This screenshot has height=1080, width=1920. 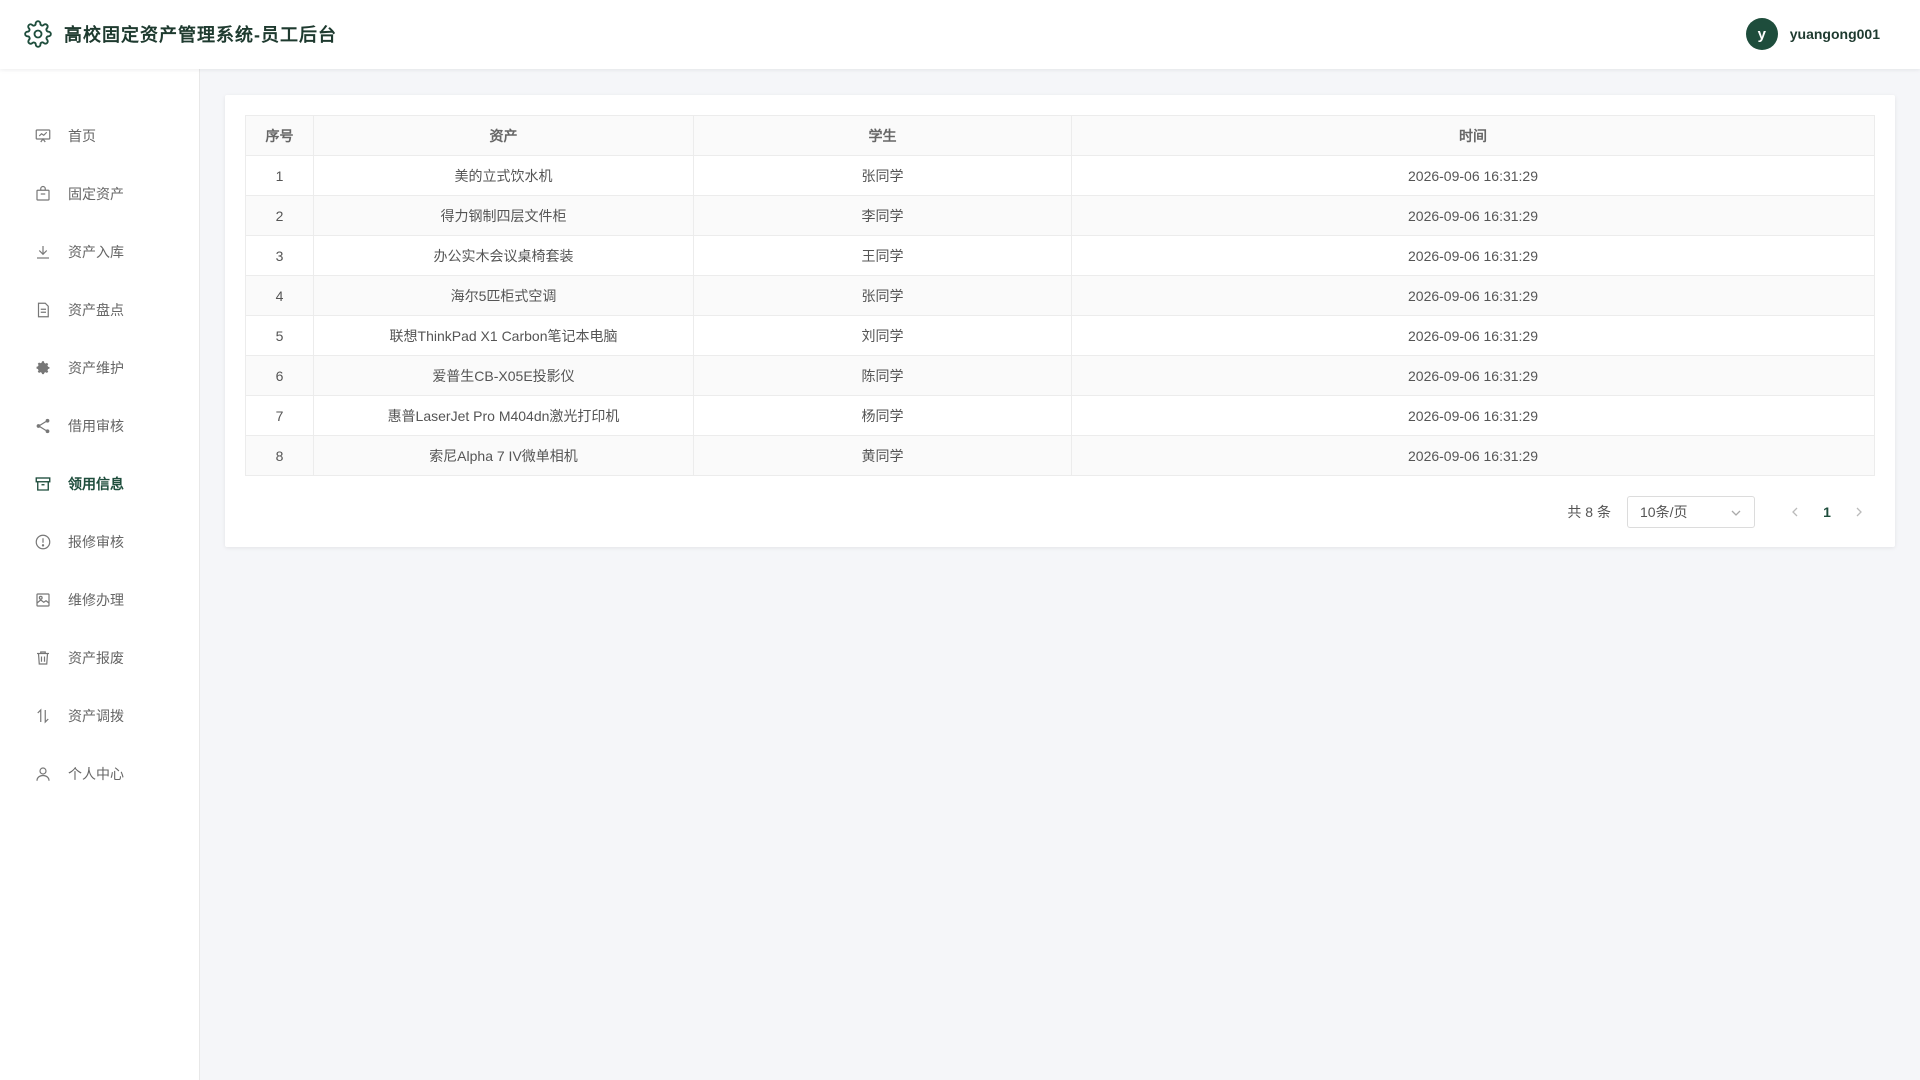 What do you see at coordinates (1664, 512) in the screenshot?
I see `page-size-value: 10条/页` at bounding box center [1664, 512].